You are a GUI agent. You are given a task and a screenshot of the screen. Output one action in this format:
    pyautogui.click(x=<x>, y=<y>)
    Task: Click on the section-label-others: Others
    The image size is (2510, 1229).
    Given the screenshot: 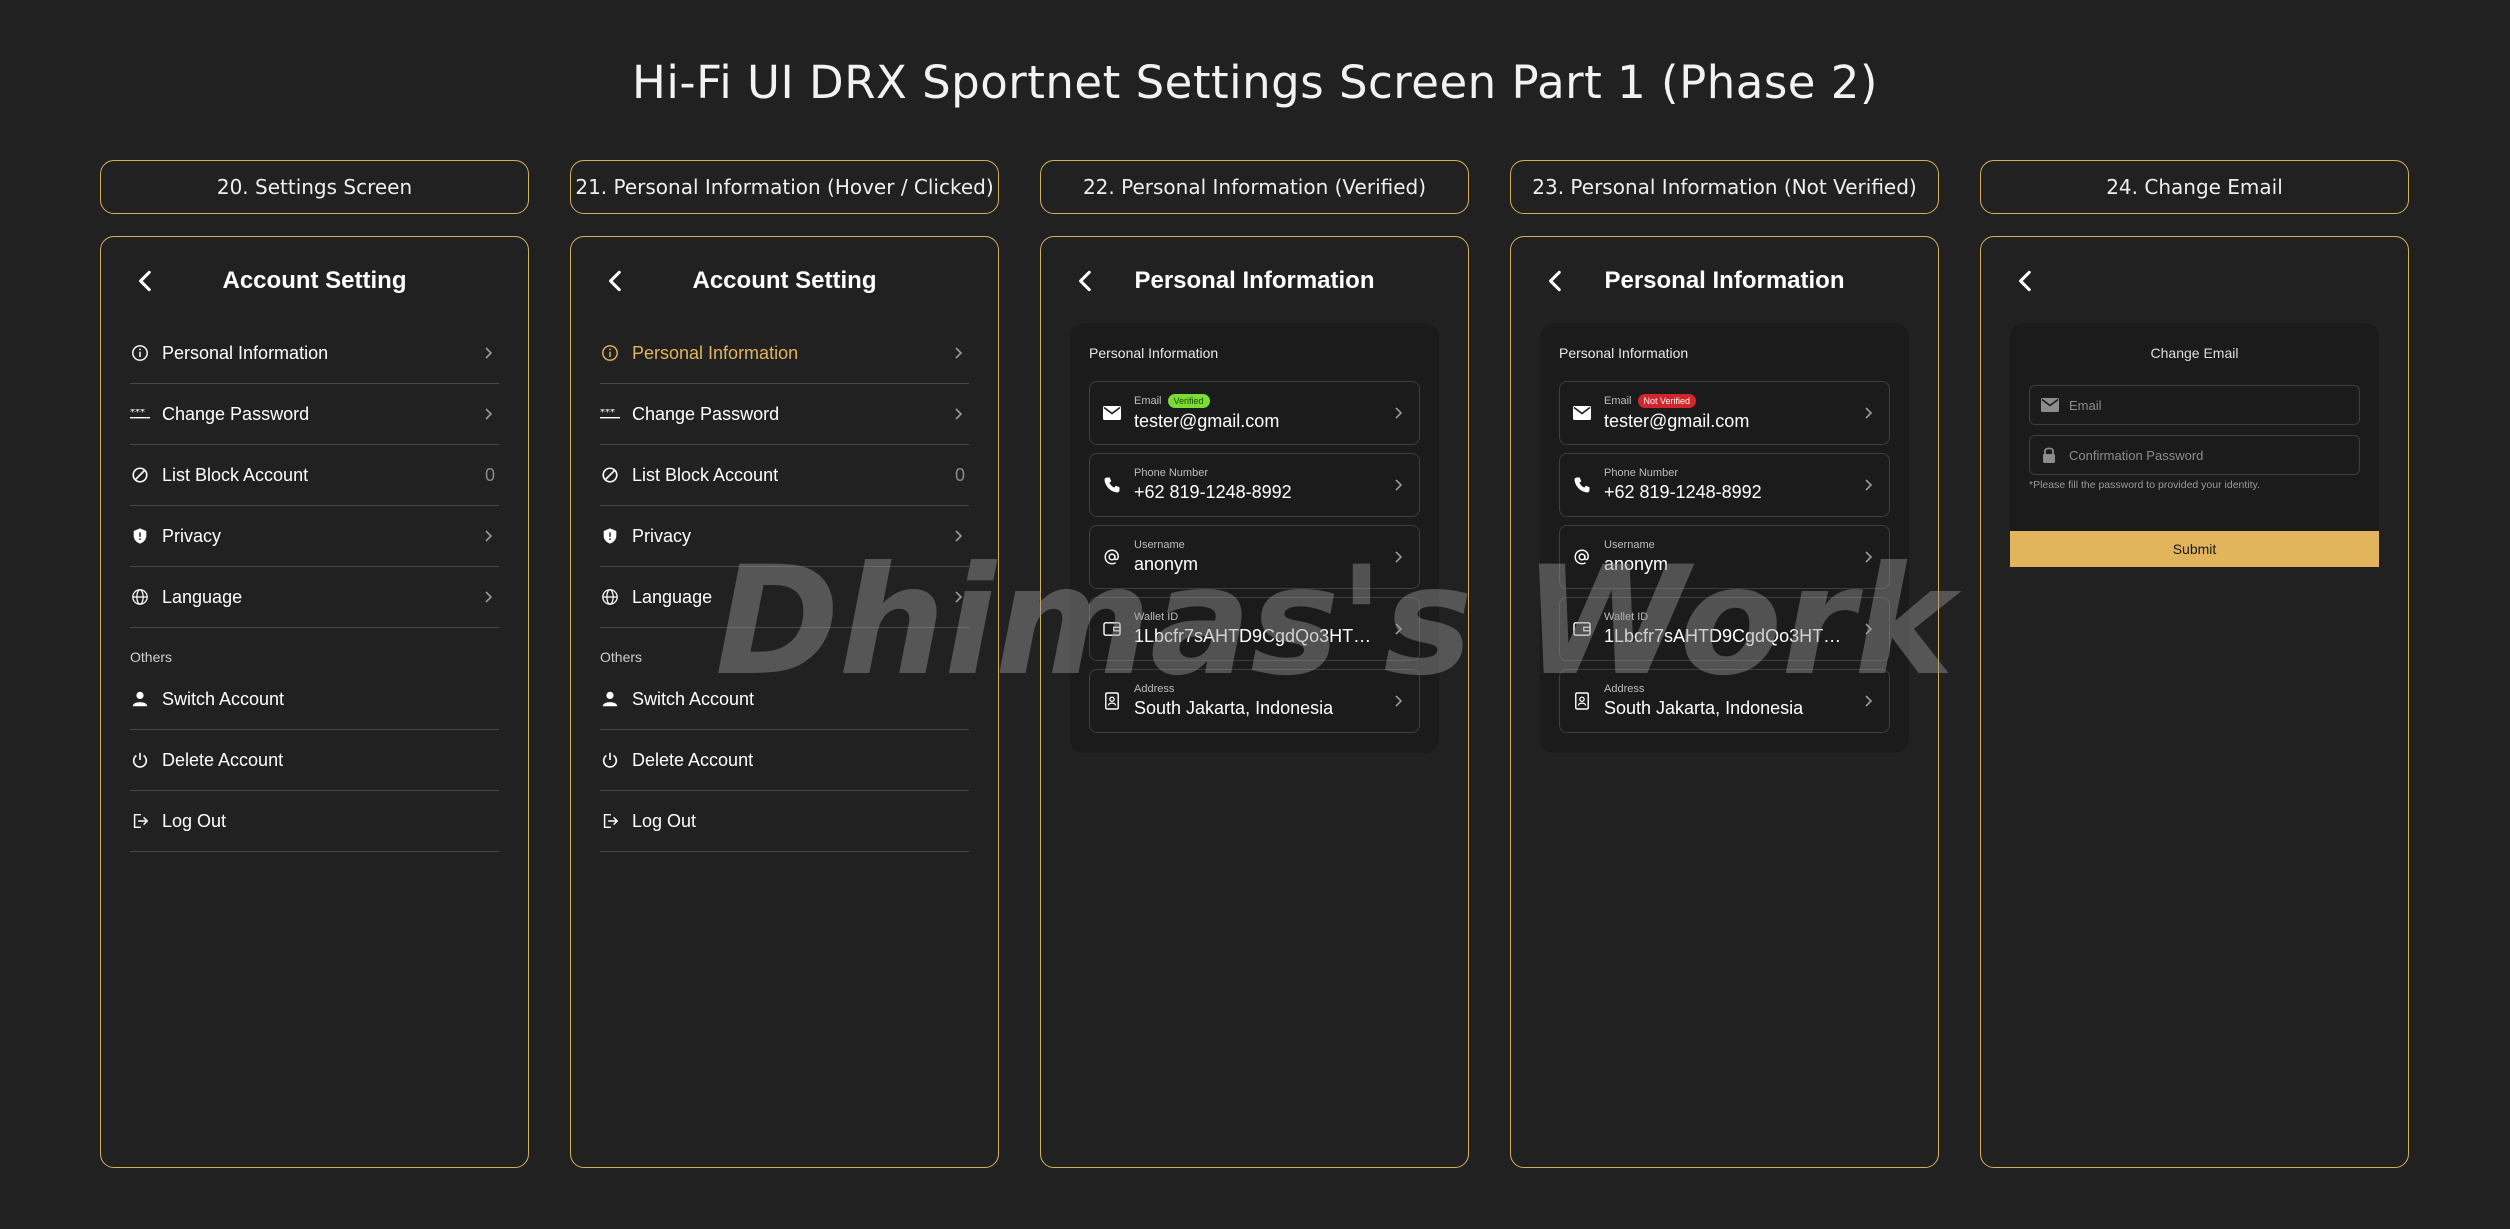 What is the action you would take?
    pyautogui.click(x=621, y=657)
    